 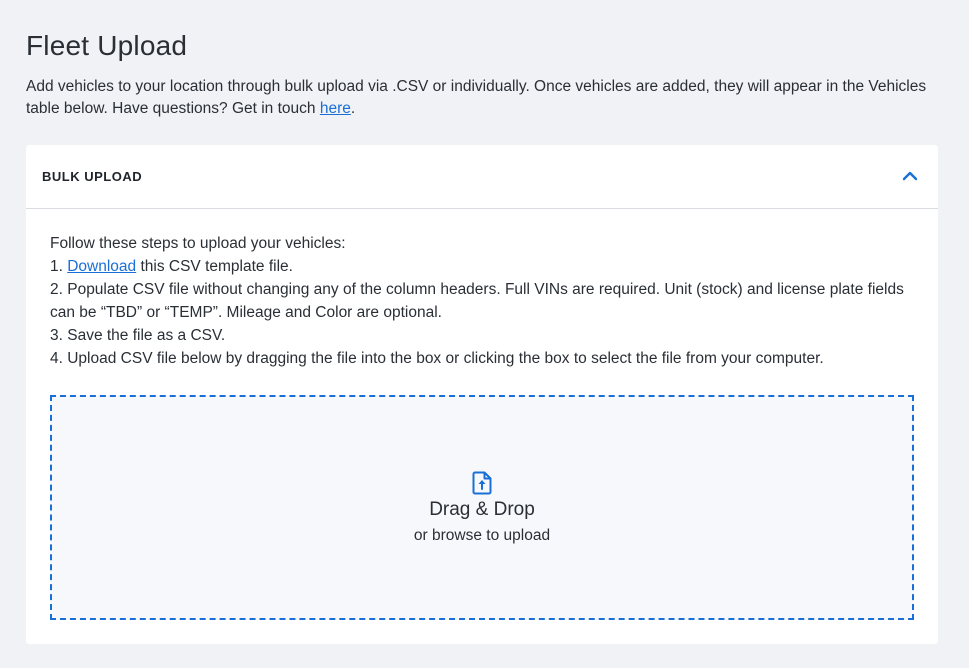 I want to click on step-1-prefix: 1., so click(x=59, y=266).